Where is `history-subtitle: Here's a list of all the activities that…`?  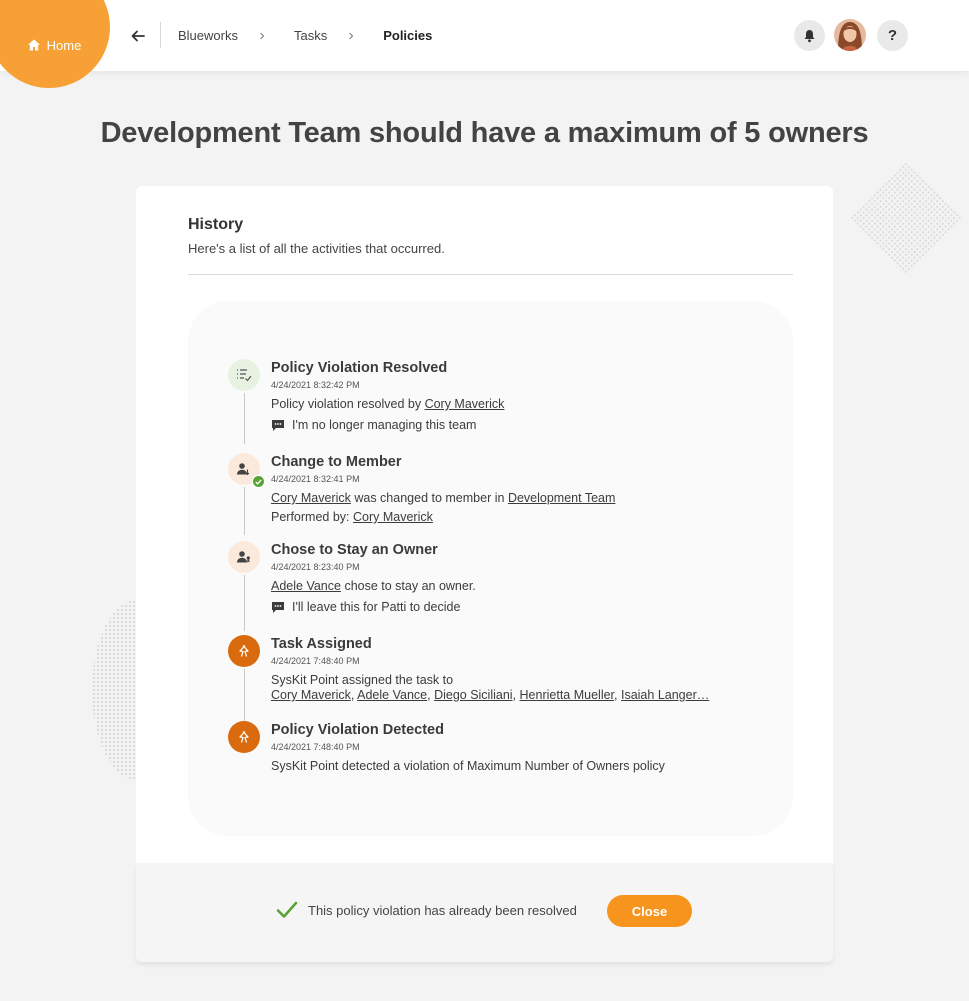 history-subtitle: Here's a list of all the activities that… is located at coordinates (316, 248).